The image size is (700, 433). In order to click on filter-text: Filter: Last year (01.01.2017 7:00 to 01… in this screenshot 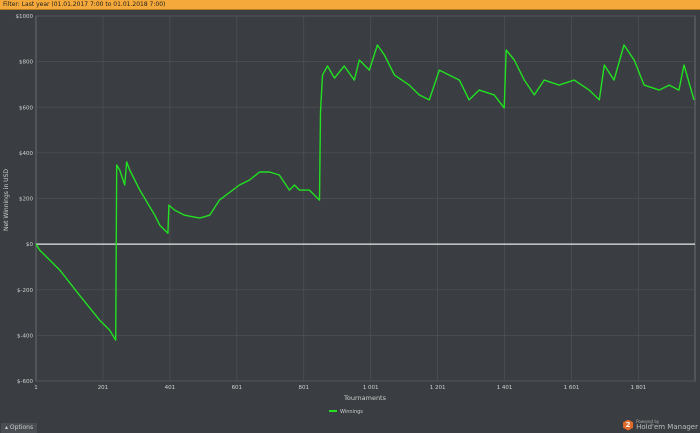, I will do `click(84, 4)`.